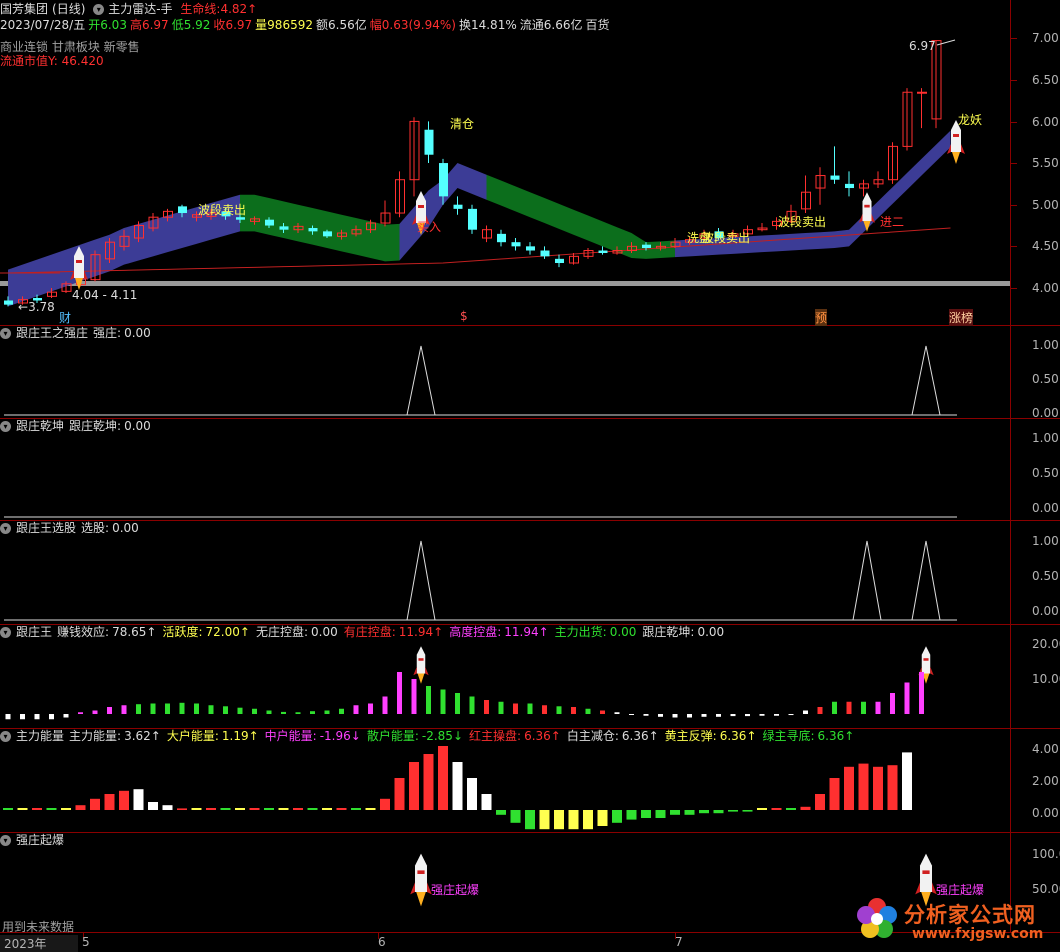  Describe the element at coordinates (25, 944) in the screenshot. I see `year-label: 2023年` at that location.